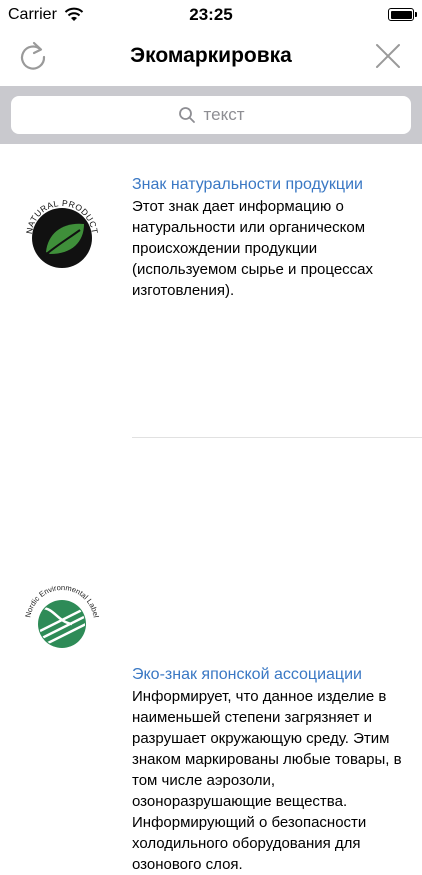  What do you see at coordinates (402, 14) in the screenshot?
I see `battery-icon` at bounding box center [402, 14].